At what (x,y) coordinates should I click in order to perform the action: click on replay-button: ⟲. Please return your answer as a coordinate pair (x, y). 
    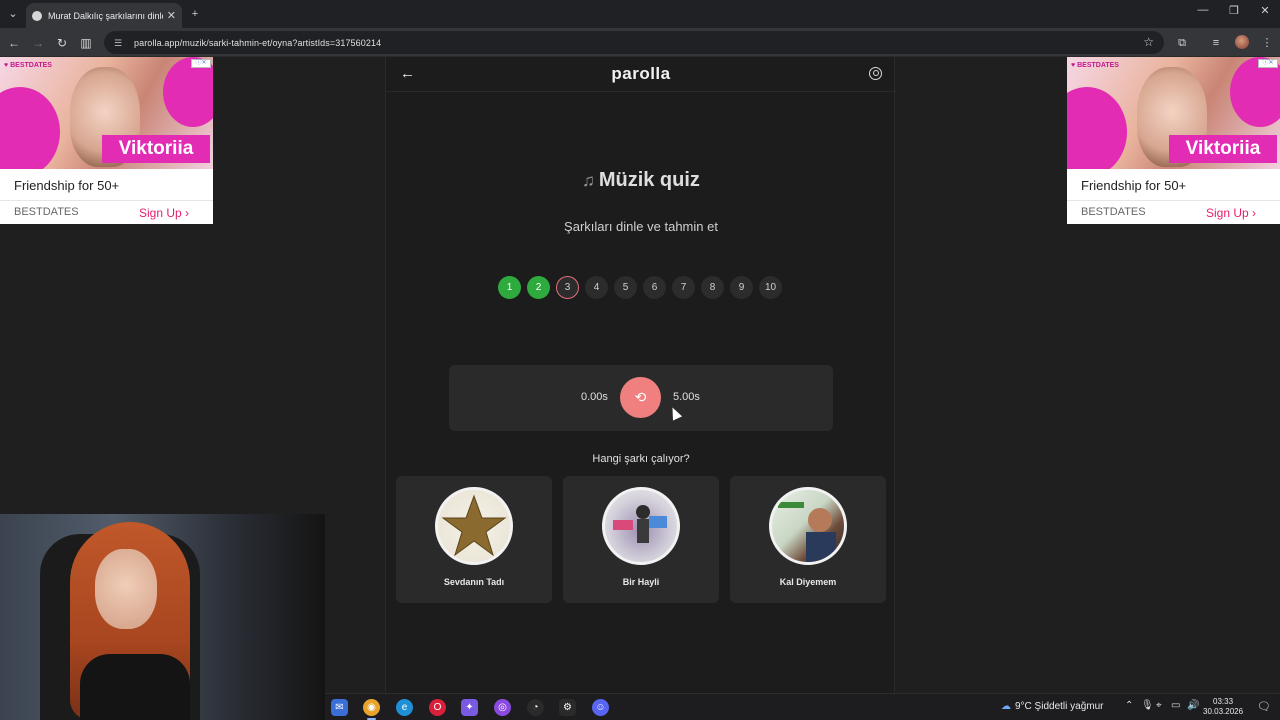
    Looking at the image, I should click on (640, 397).